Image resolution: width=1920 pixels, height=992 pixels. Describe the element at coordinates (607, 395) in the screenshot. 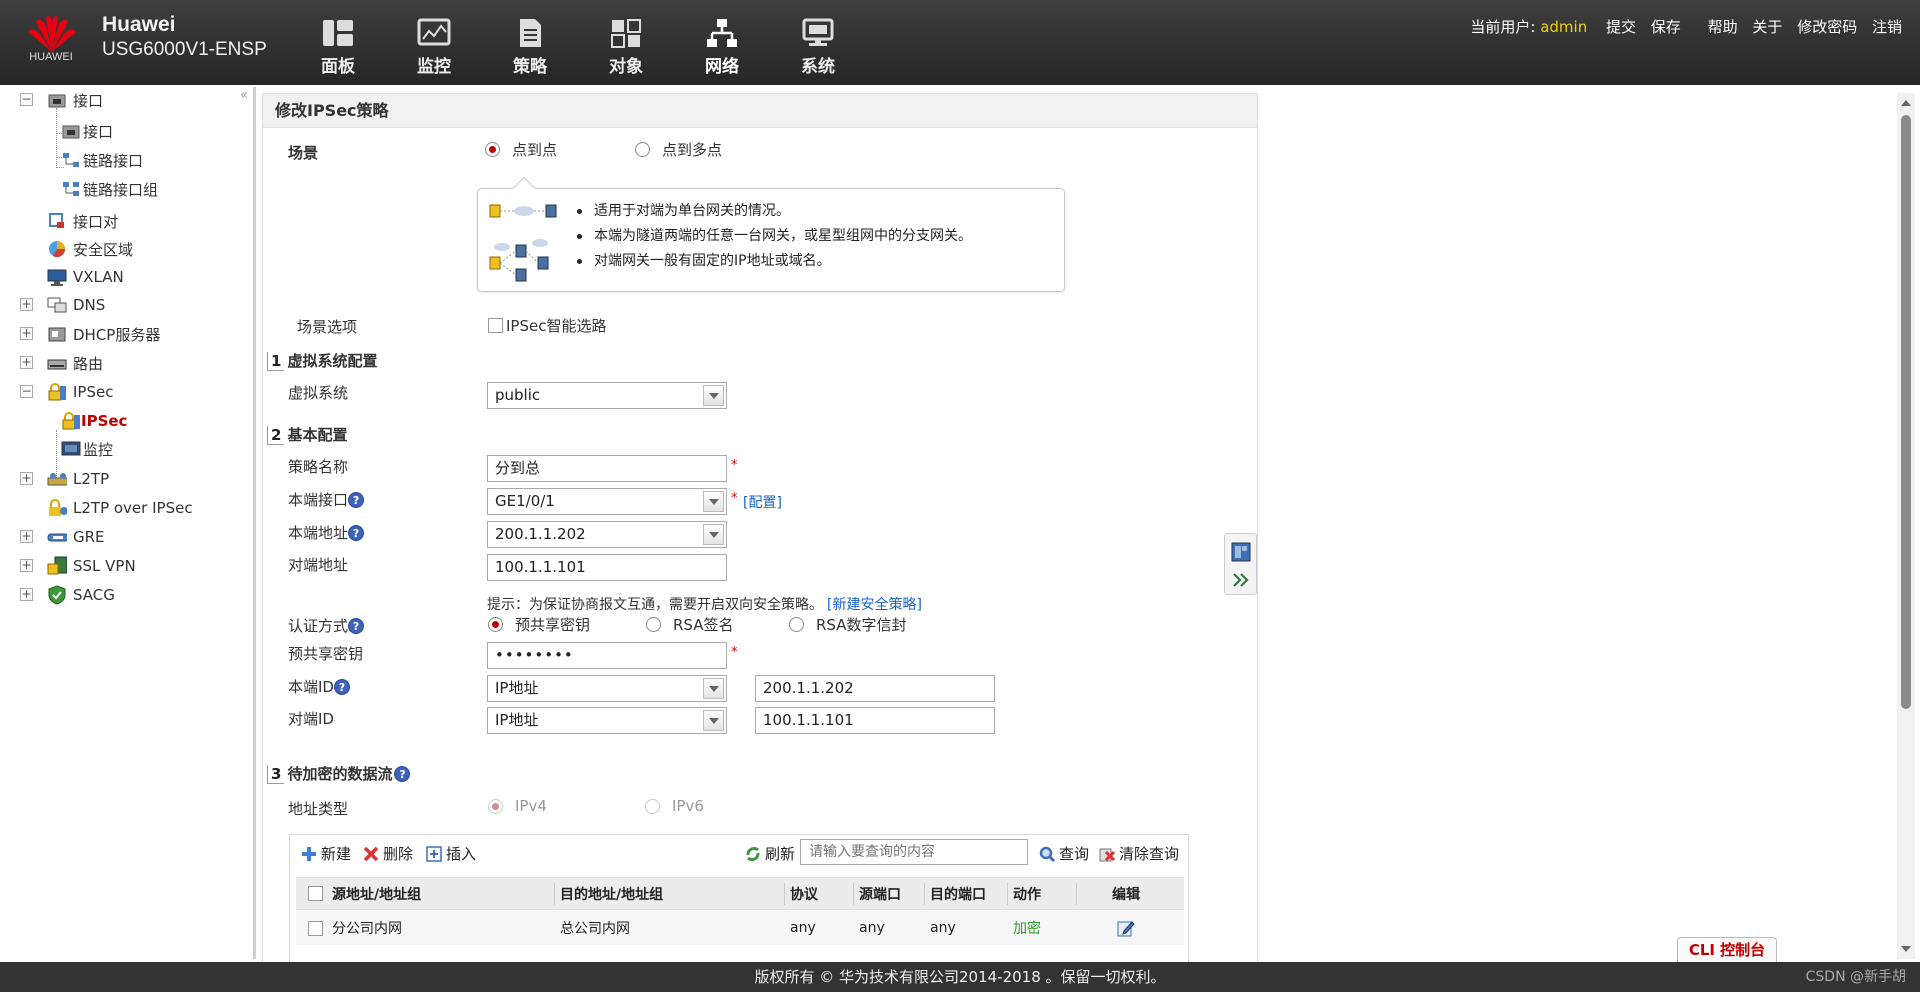

I see `vsys-select: public` at that location.